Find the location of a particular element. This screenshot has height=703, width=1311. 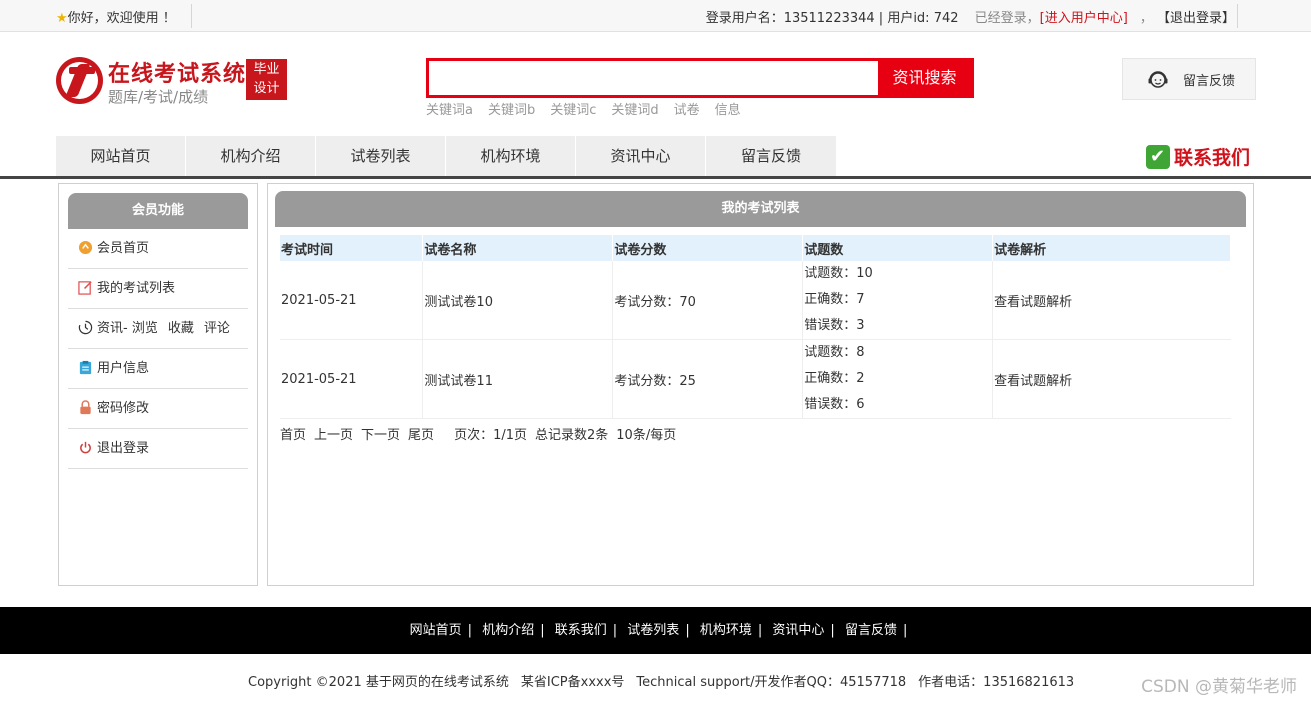

logout-link: 【退出登录】 is located at coordinates (1196, 18).